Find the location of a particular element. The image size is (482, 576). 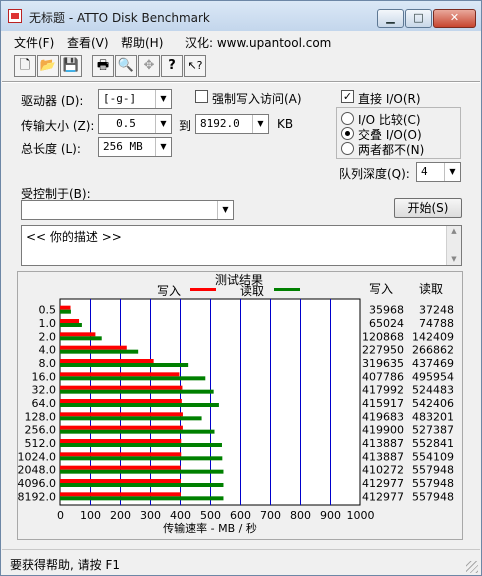

resize-grip-icon is located at coordinates (472, 567).